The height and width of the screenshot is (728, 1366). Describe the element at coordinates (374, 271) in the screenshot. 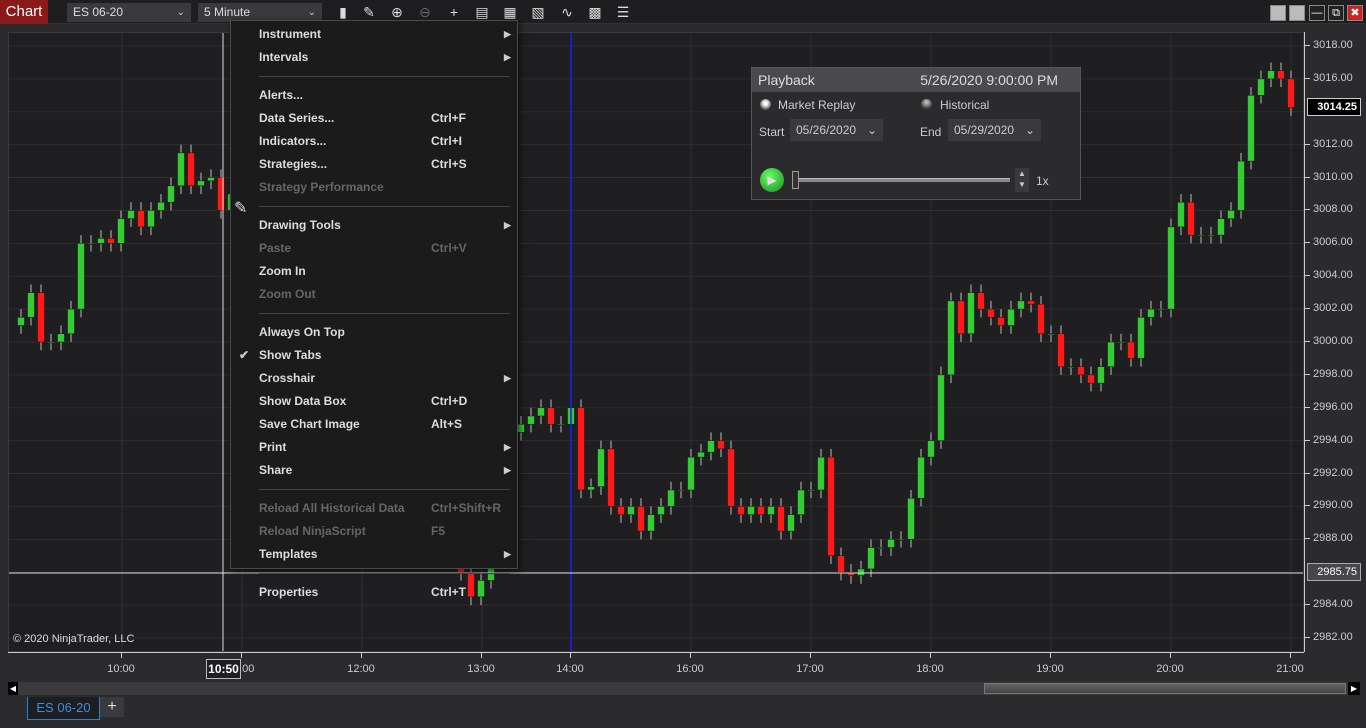

I see `menu-item-zoom-in: Zoom In` at that location.